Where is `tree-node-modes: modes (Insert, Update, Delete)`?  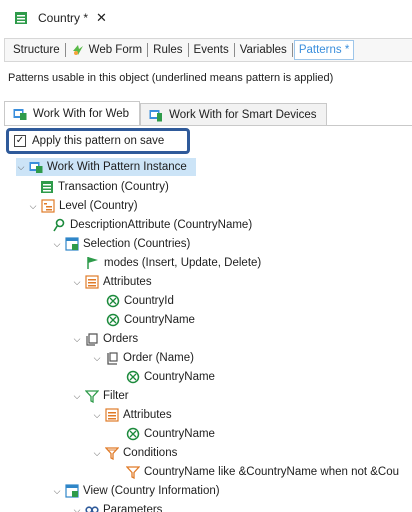 tree-node-modes: modes (Insert, Update, Delete) is located at coordinates (173, 263).